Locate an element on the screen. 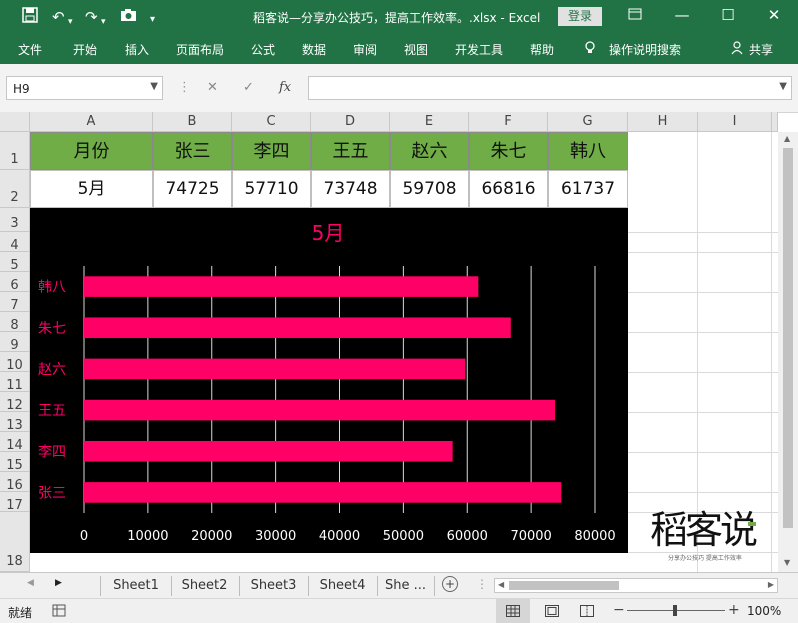  tab-review: 审阅 is located at coordinates (365, 49).